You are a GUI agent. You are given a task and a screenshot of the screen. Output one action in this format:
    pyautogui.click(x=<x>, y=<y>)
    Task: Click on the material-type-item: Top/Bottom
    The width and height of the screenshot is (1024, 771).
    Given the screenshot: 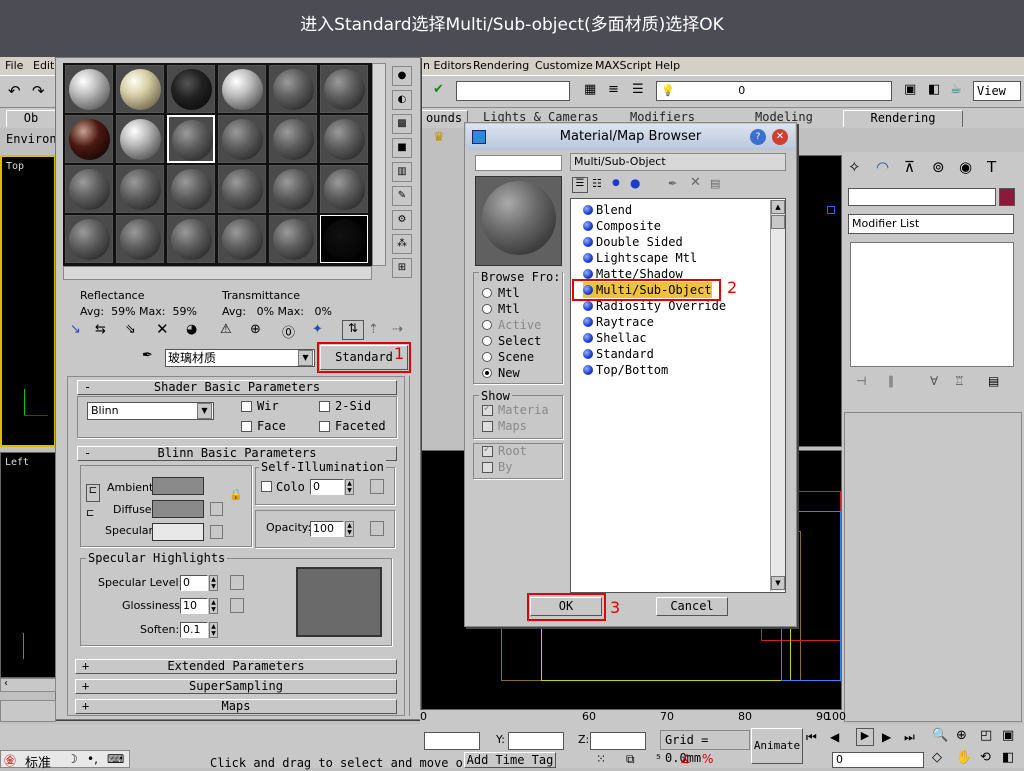 What is the action you would take?
    pyautogui.click(x=625, y=370)
    